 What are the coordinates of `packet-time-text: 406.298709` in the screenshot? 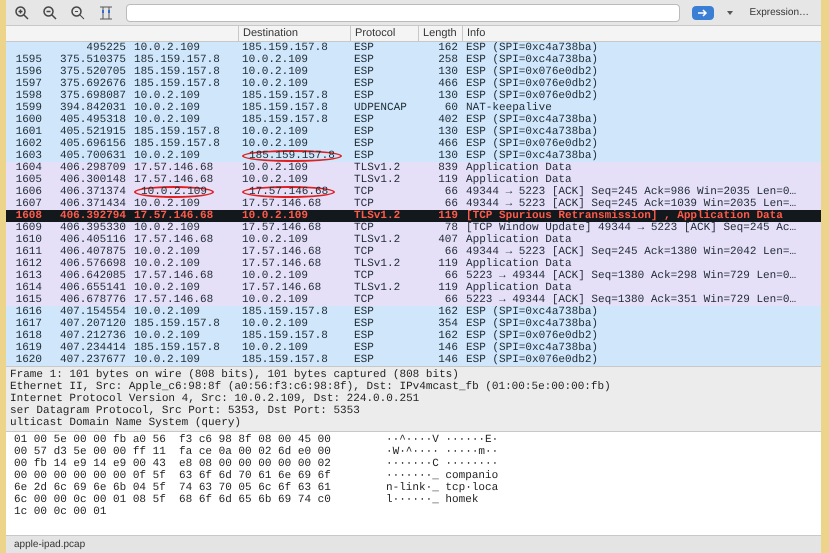 It's located at (93, 168).